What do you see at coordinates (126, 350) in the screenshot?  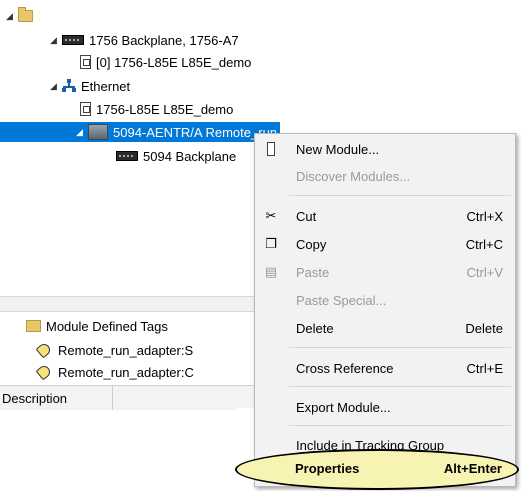 I see `tag-label: Remote_run_adapter:S` at bounding box center [126, 350].